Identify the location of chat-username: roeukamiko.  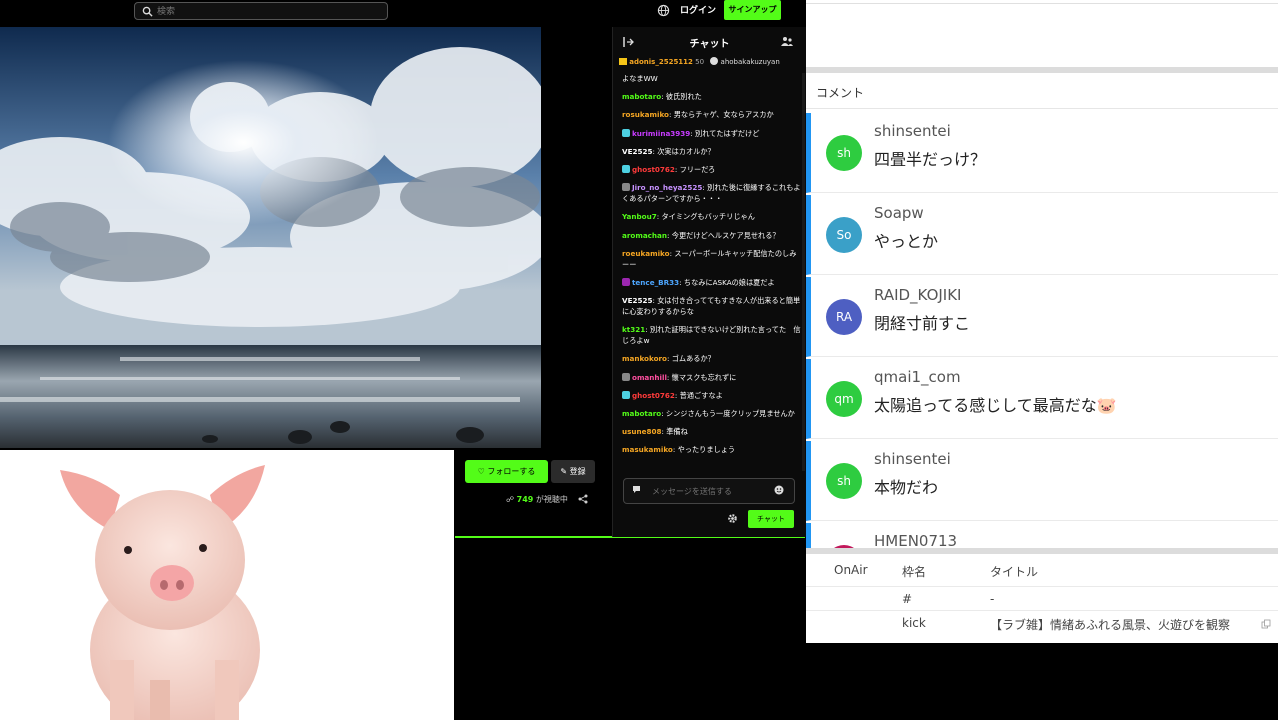
(646, 253).